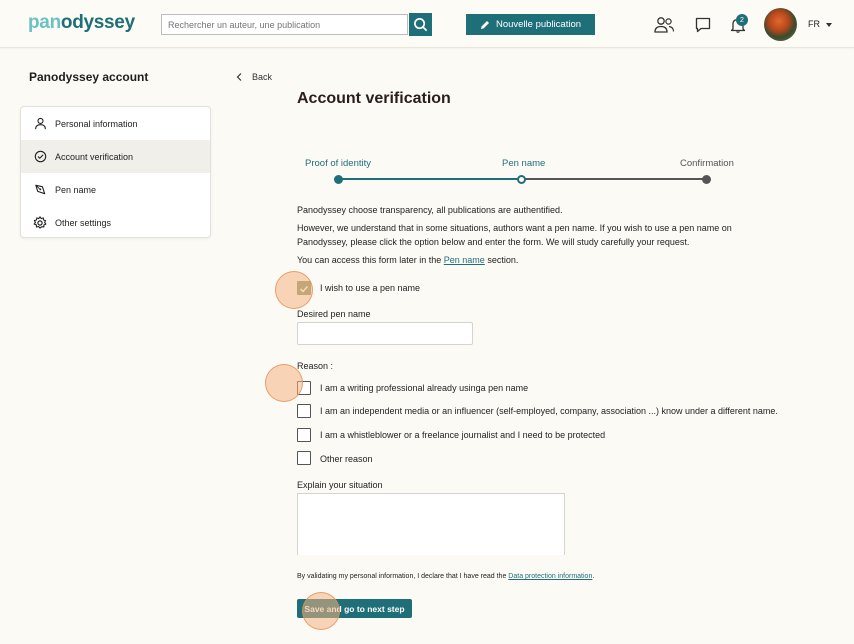  I want to click on step-dot-pending, so click(706, 179).